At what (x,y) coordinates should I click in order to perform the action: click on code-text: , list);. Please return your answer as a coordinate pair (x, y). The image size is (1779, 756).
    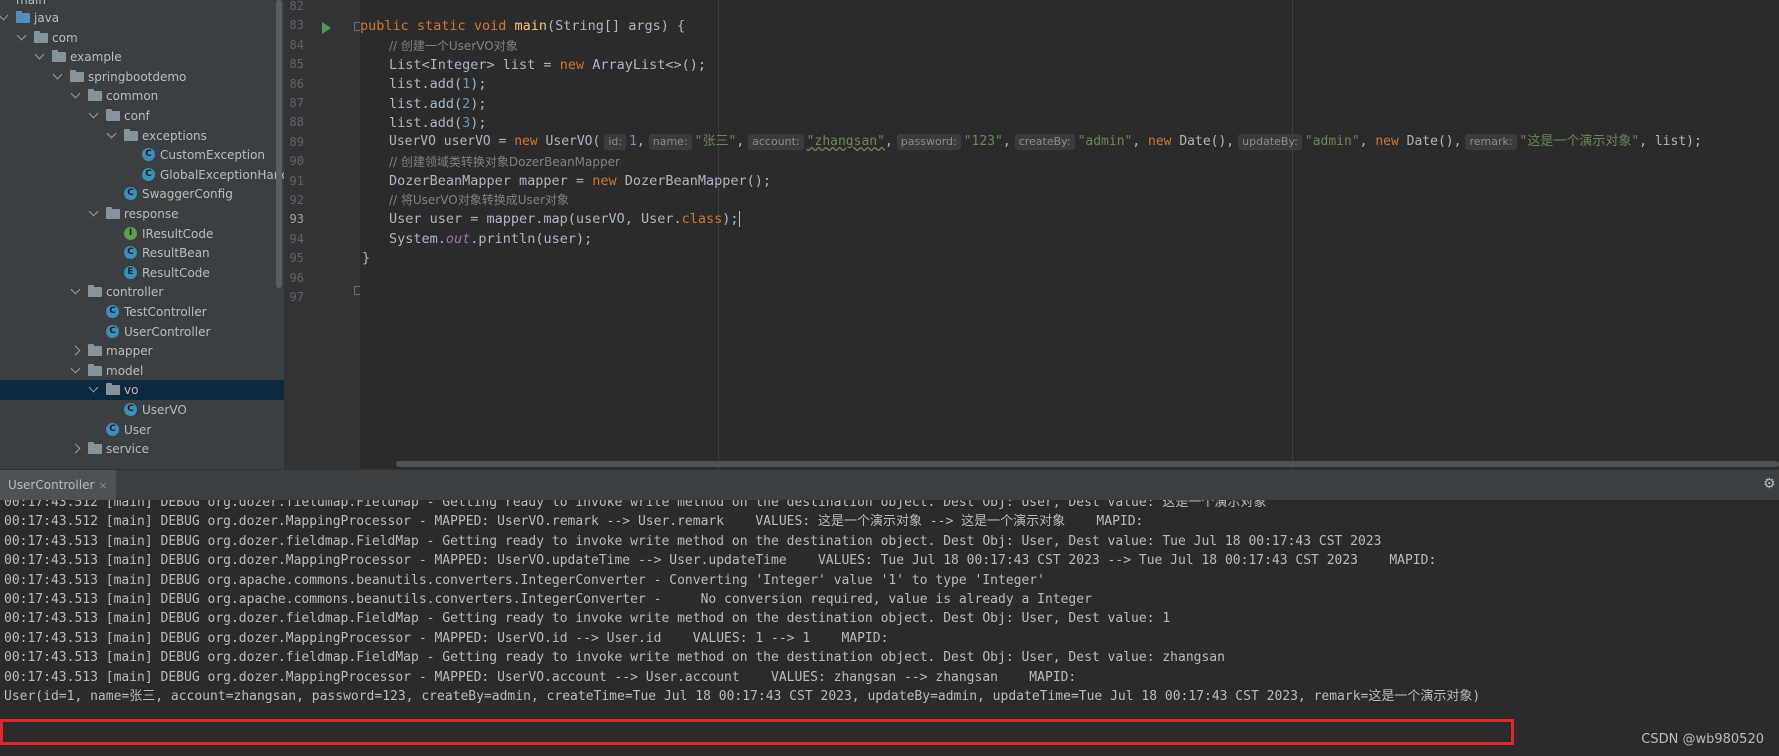
    Looking at the image, I should click on (1670, 141).